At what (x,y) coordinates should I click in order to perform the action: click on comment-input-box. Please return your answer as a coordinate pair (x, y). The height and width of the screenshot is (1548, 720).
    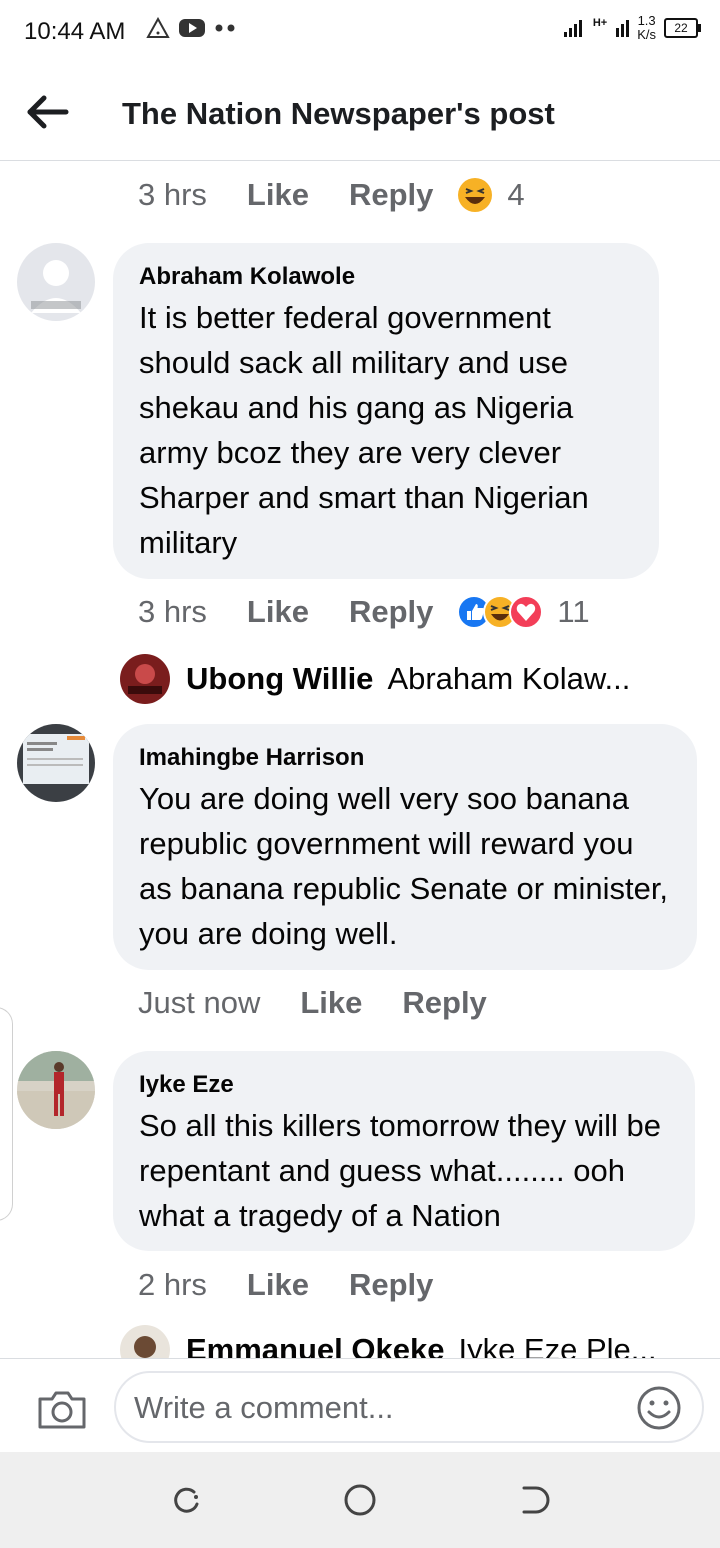
    Looking at the image, I should click on (409, 1407).